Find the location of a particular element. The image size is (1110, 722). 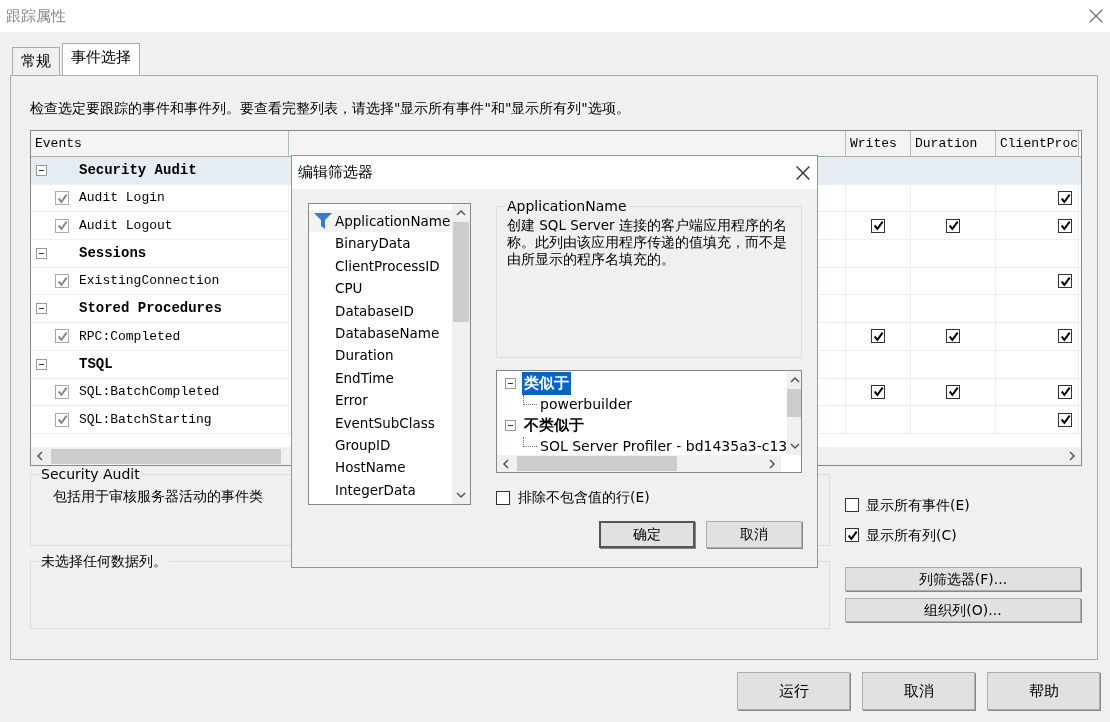

event-name: SQL:BatchCompleted is located at coordinates (149, 392).